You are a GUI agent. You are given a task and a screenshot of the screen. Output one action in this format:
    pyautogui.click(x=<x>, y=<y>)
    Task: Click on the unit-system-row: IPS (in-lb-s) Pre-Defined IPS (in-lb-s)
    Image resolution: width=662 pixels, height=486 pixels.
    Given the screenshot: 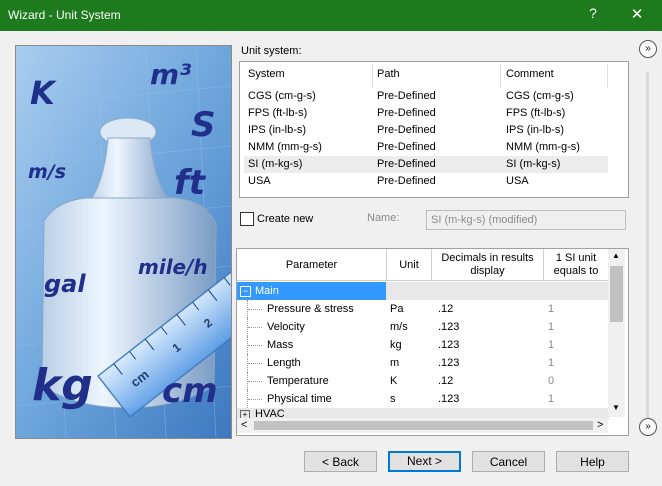 What is the action you would take?
    pyautogui.click(x=426, y=130)
    